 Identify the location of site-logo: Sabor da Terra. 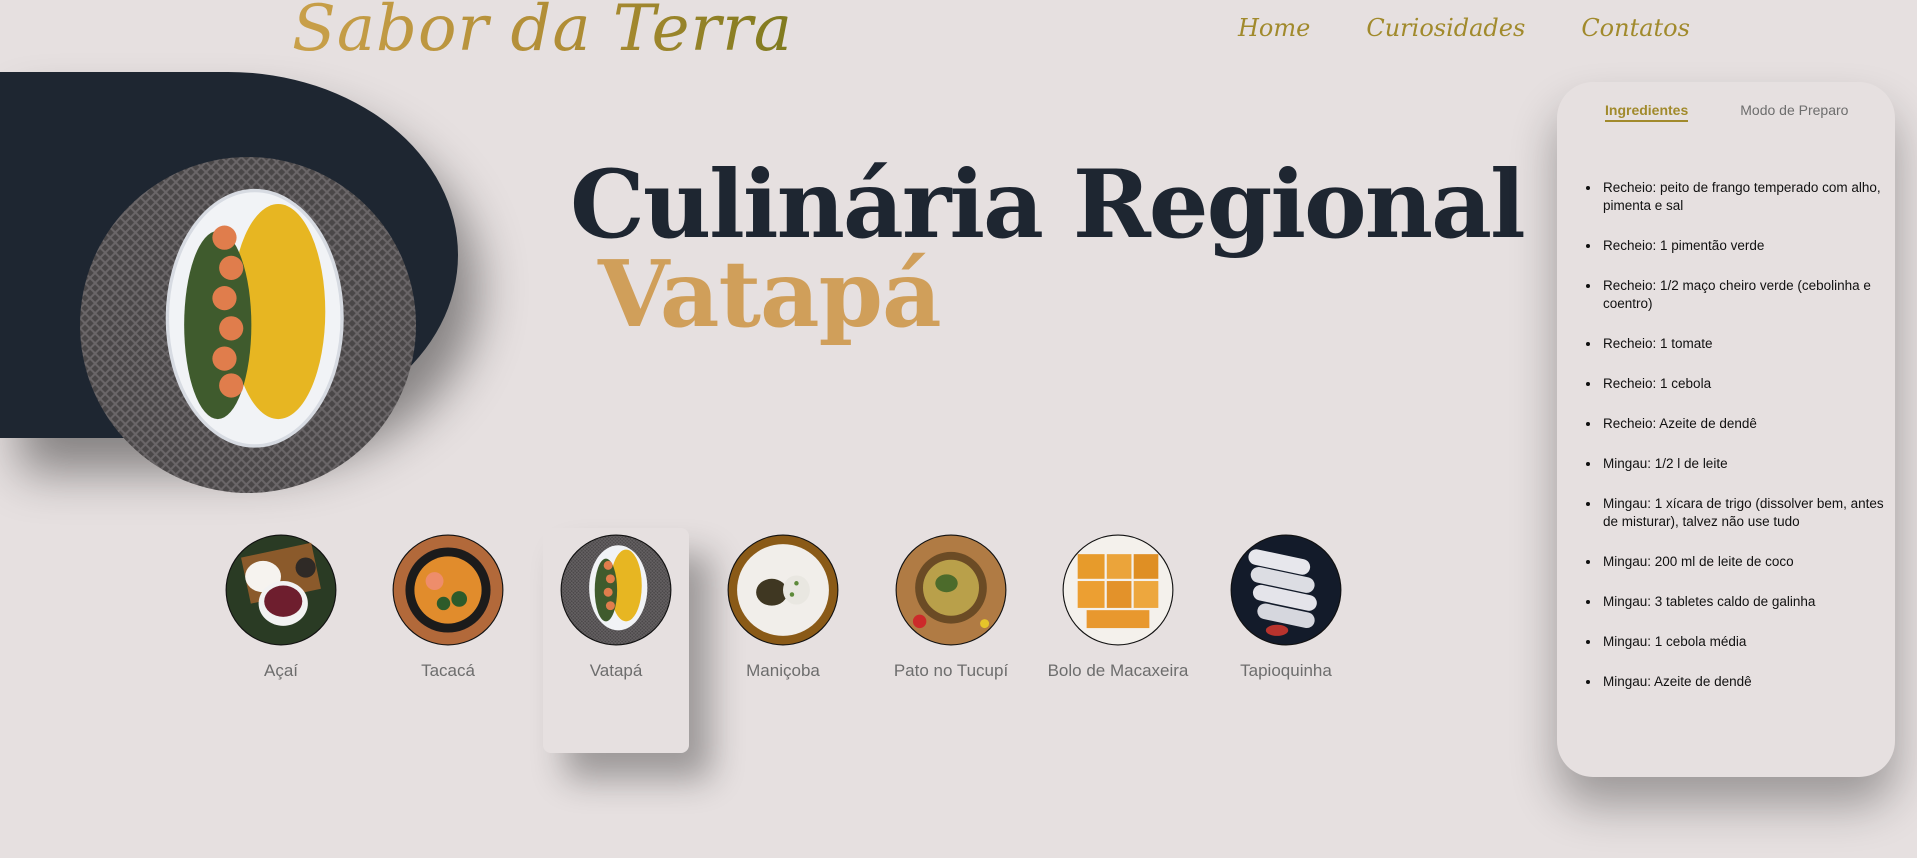
(542, 33).